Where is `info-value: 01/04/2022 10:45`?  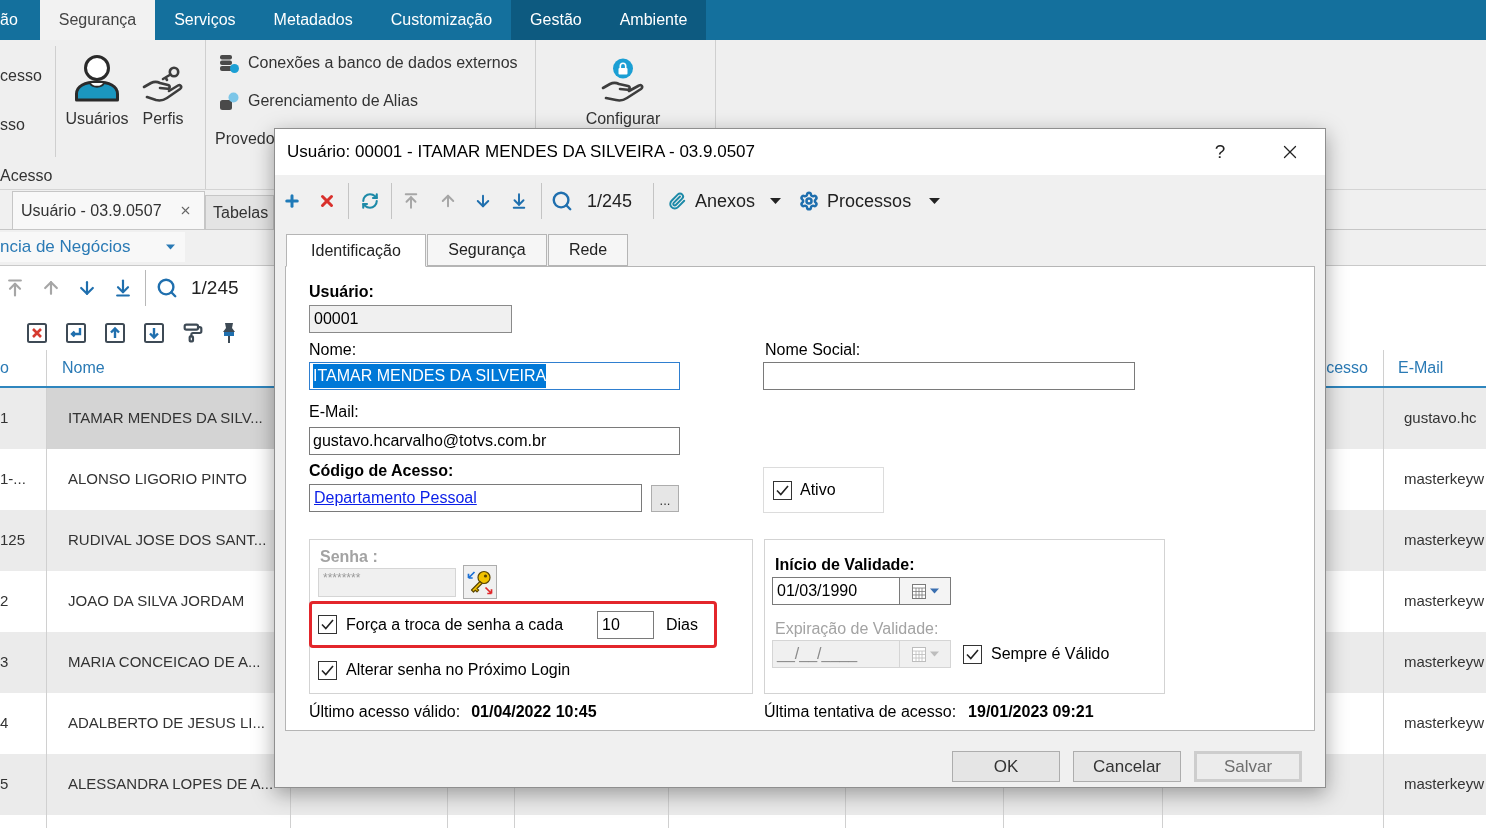
info-value: 01/04/2022 10:45 is located at coordinates (534, 712).